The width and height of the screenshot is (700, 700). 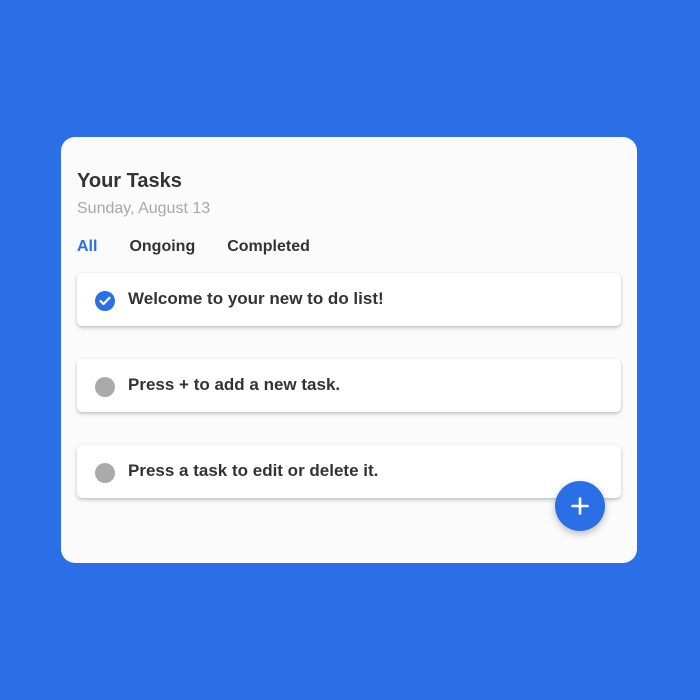 What do you see at coordinates (253, 470) in the screenshot?
I see `task-label: Press a task to edit or delete it.` at bounding box center [253, 470].